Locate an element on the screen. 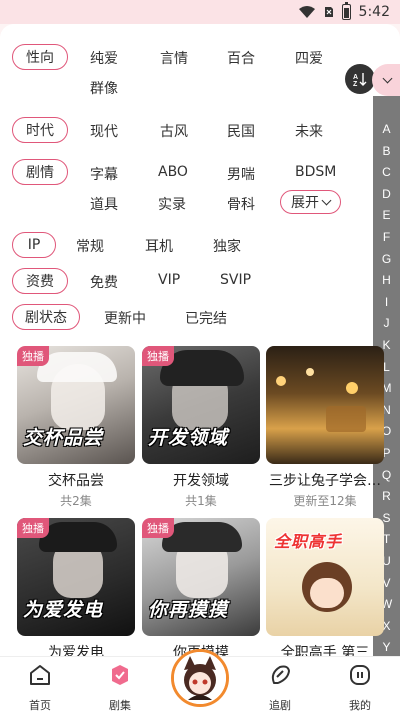 This screenshot has height=711, width=400. filter-option-minguo: 民国 is located at coordinates (241, 131).